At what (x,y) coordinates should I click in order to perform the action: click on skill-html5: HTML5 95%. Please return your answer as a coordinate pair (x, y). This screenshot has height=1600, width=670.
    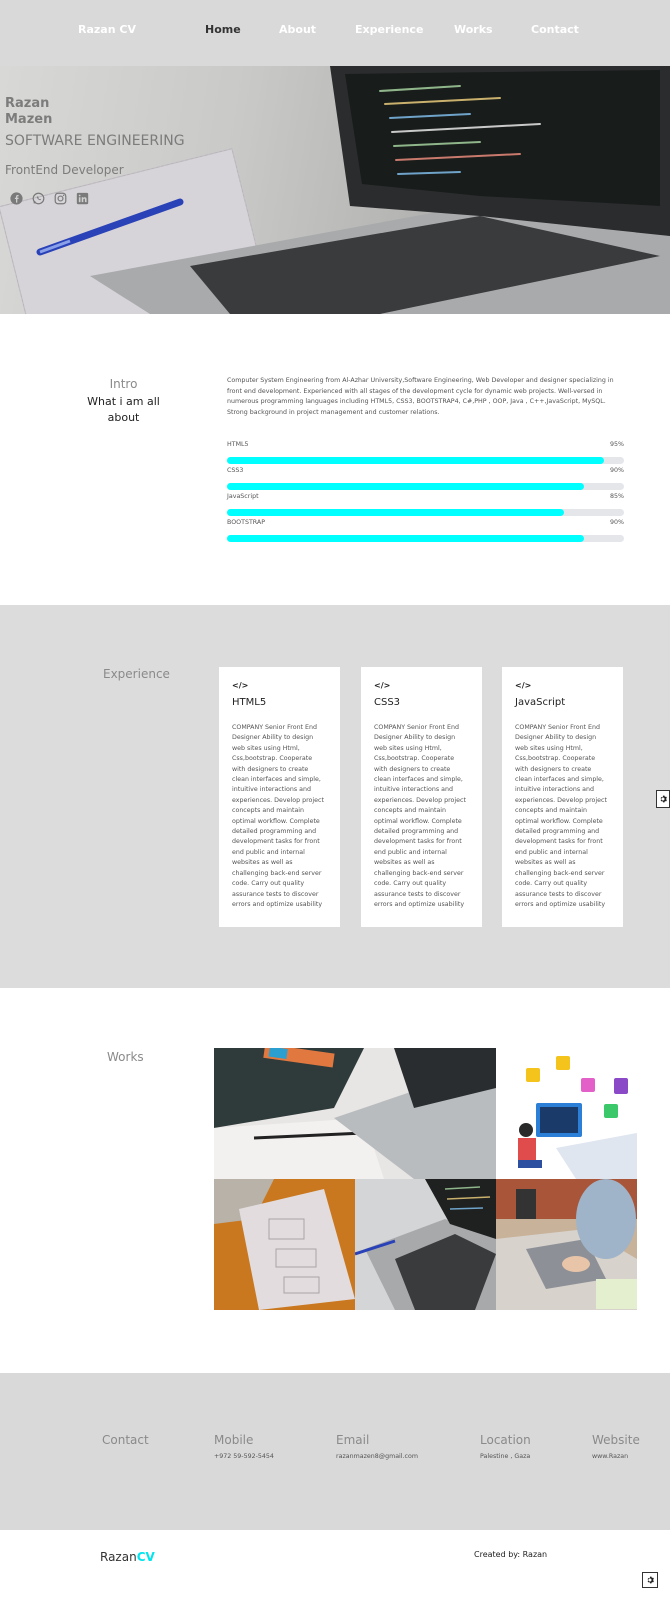
    Looking at the image, I should click on (425, 455).